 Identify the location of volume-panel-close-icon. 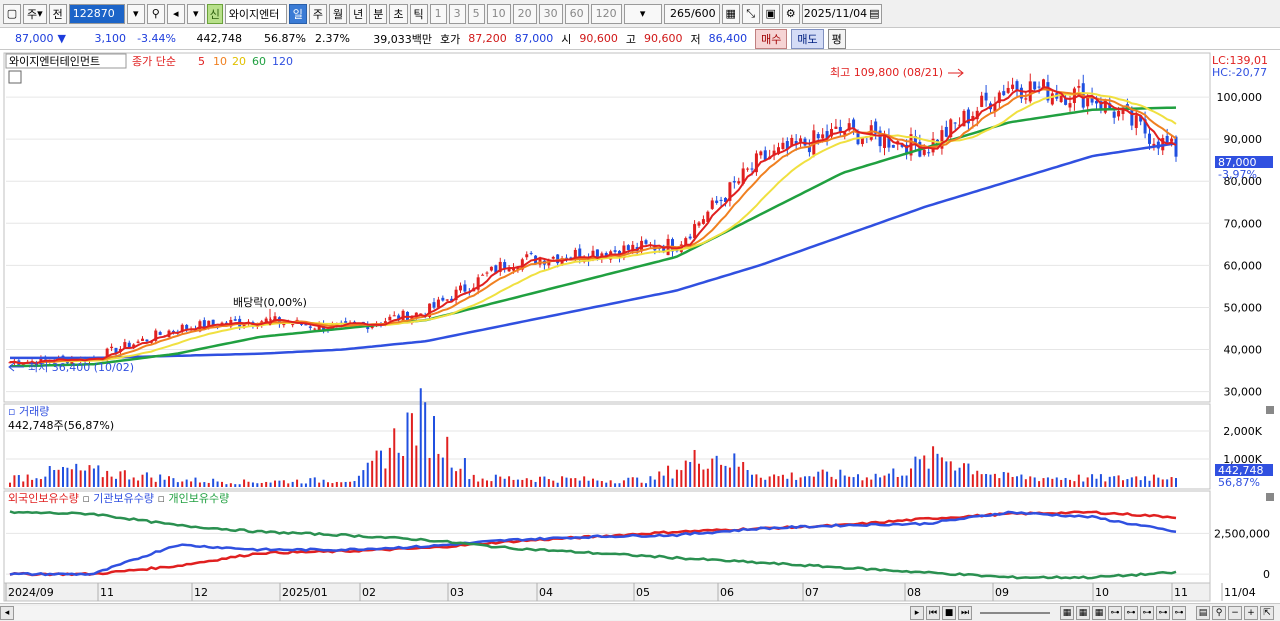
(1270, 410).